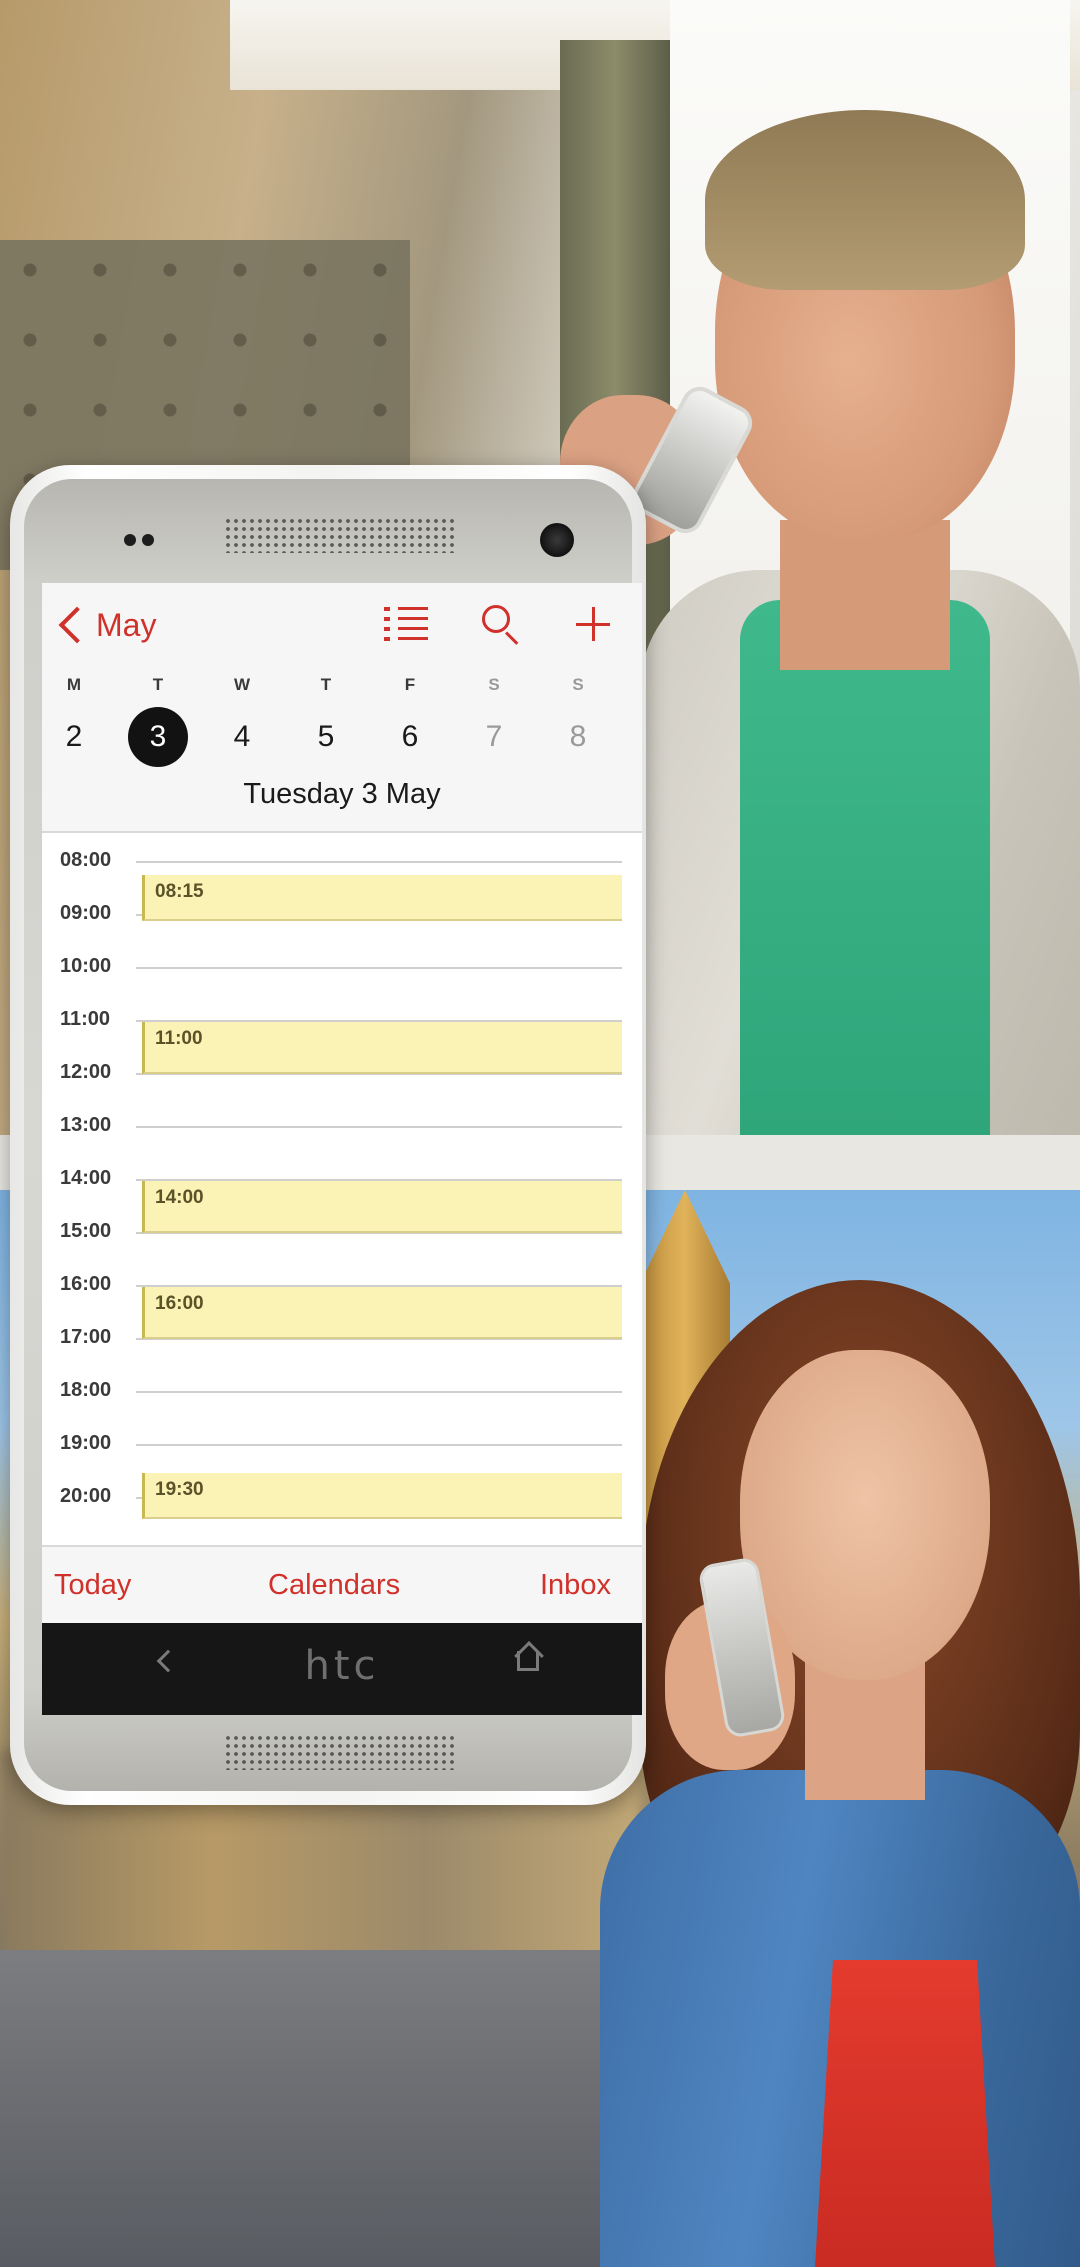  I want to click on date-cell: 6, so click(410, 737).